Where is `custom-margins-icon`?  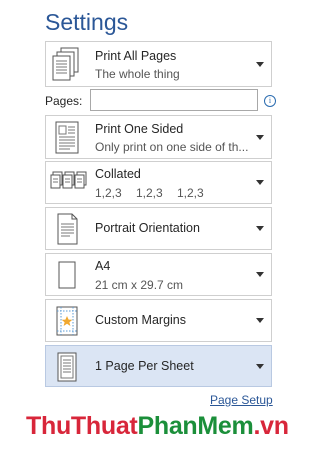
custom-margins-icon is located at coordinates (67, 323).